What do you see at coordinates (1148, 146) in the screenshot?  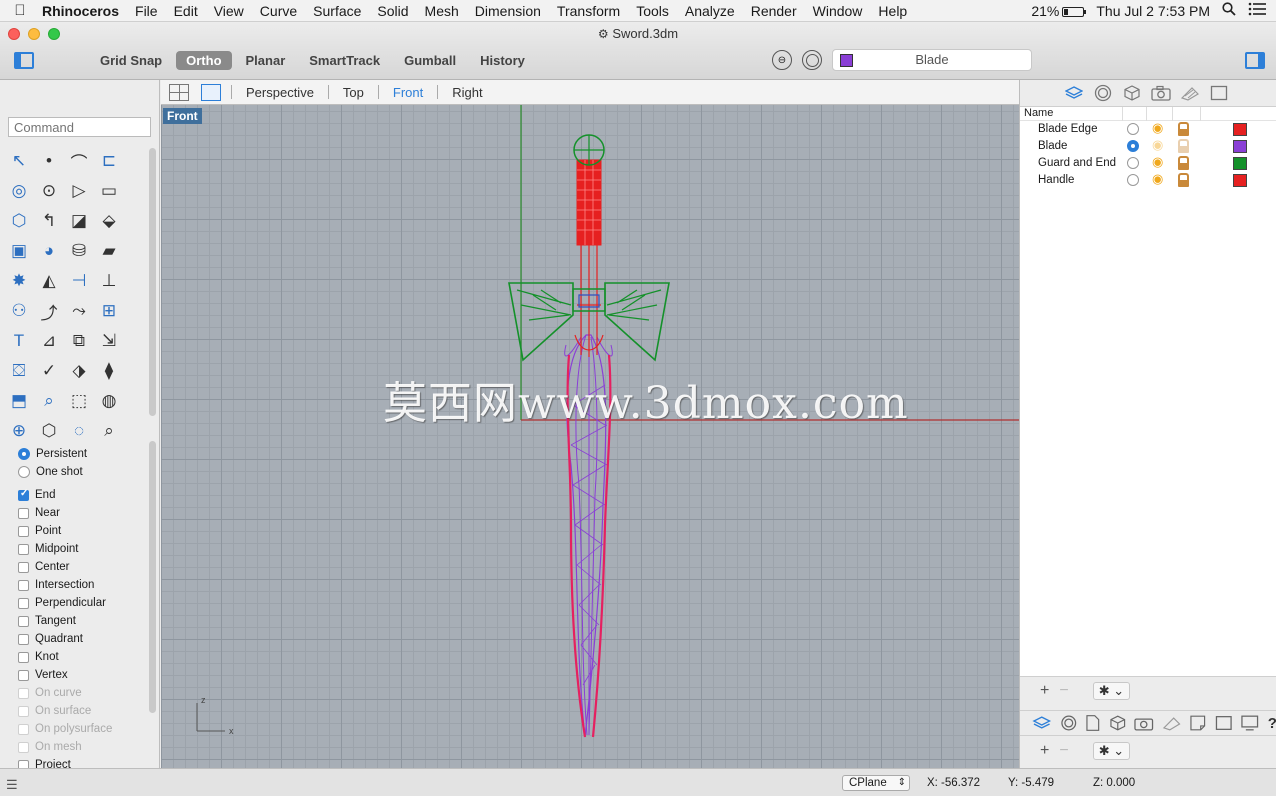 I see `layer-row-blade: Blade ◉` at bounding box center [1148, 146].